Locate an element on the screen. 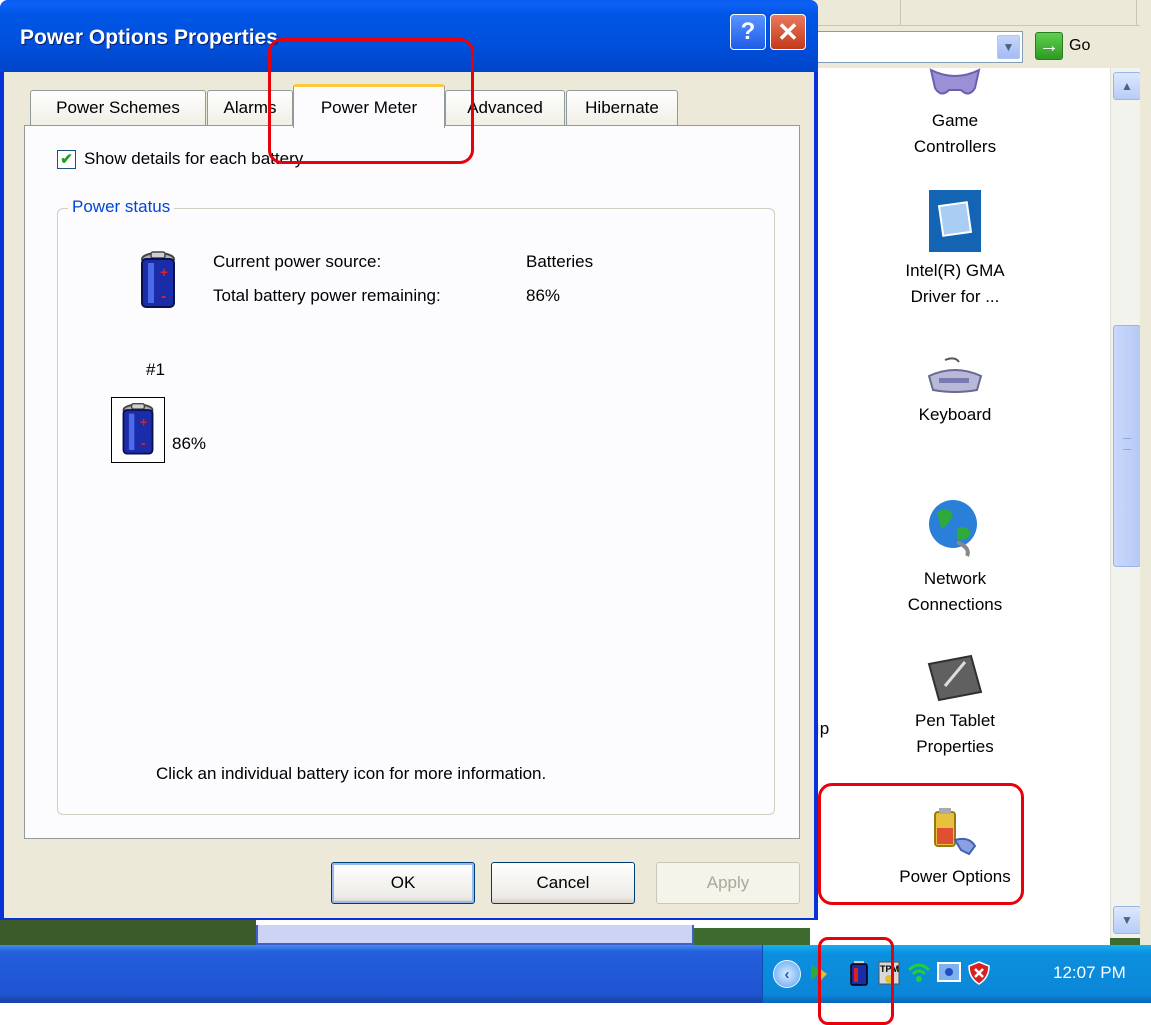  clock: 12:07 PM is located at coordinates (1089, 973).